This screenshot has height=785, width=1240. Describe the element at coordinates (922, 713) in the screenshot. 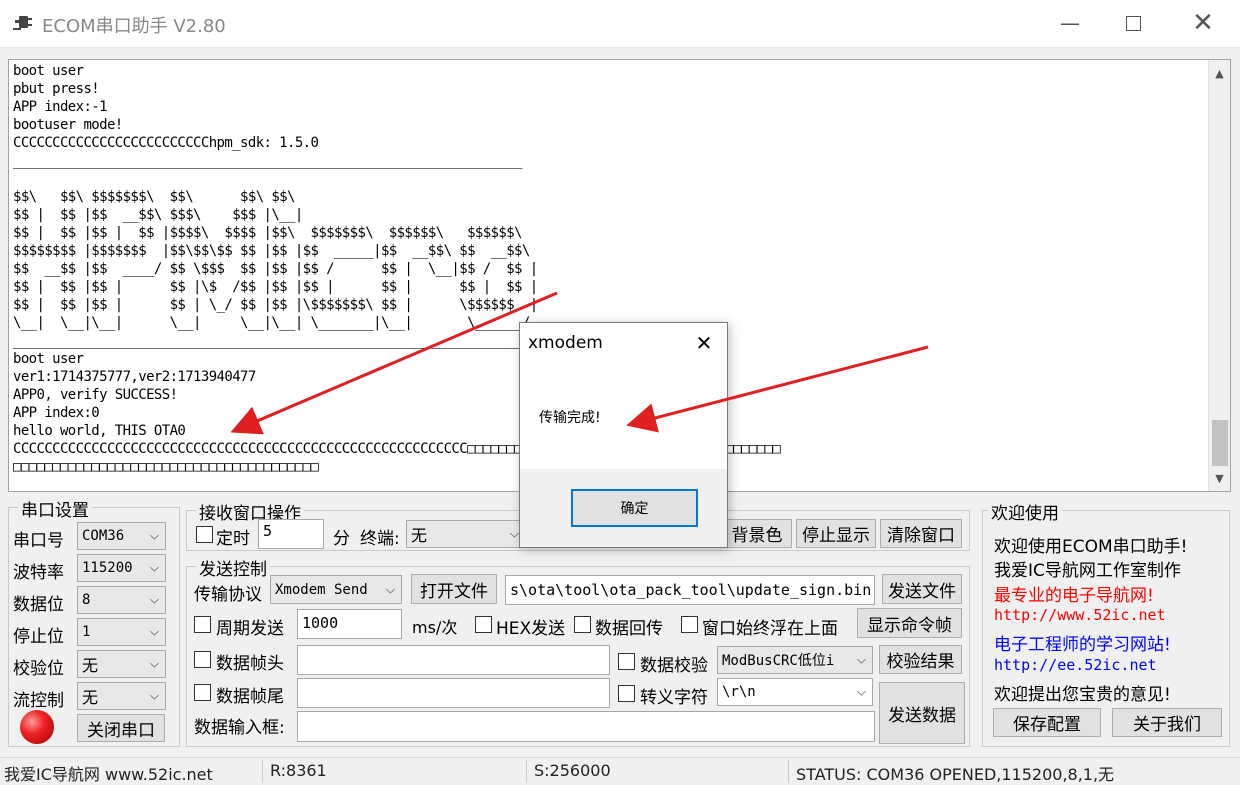

I see `send-data-button: 发送数据` at that location.